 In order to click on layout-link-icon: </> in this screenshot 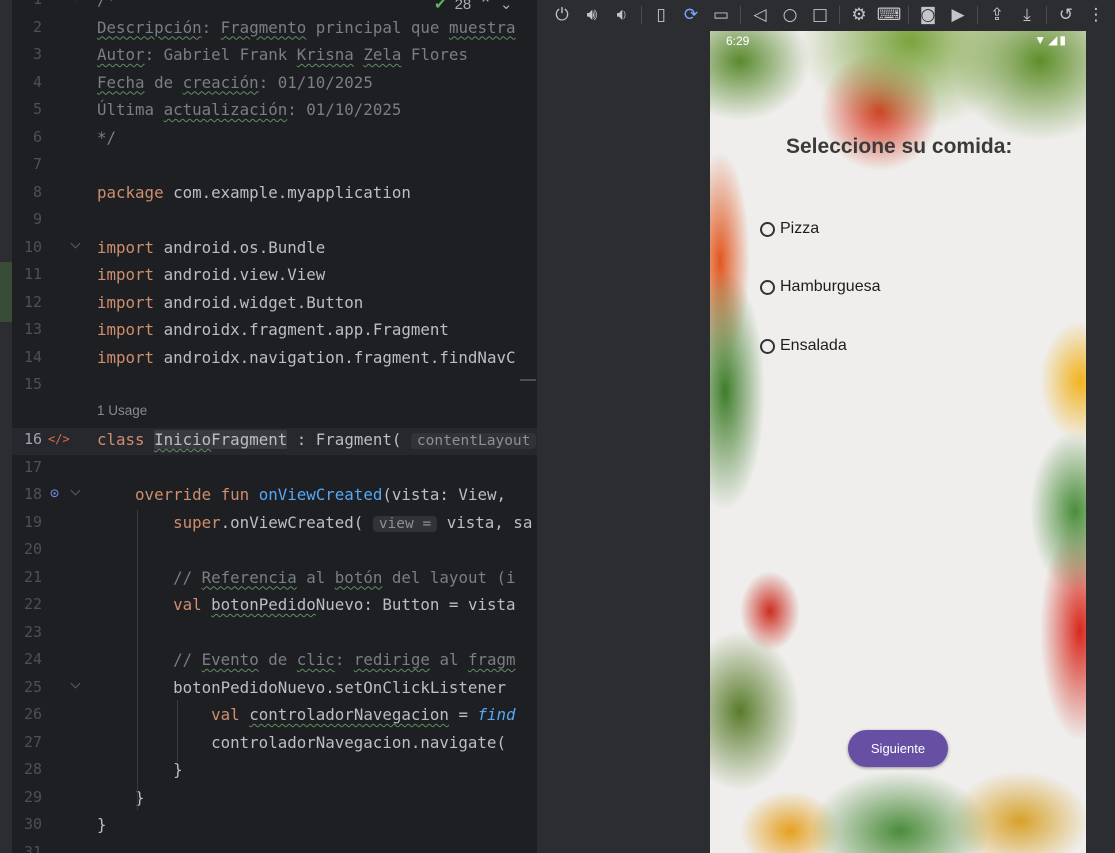, I will do `click(59, 439)`.